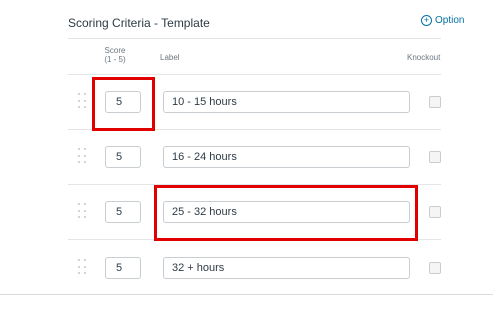  What do you see at coordinates (424, 57) in the screenshot?
I see `column-header-knockout: Knockout` at bounding box center [424, 57].